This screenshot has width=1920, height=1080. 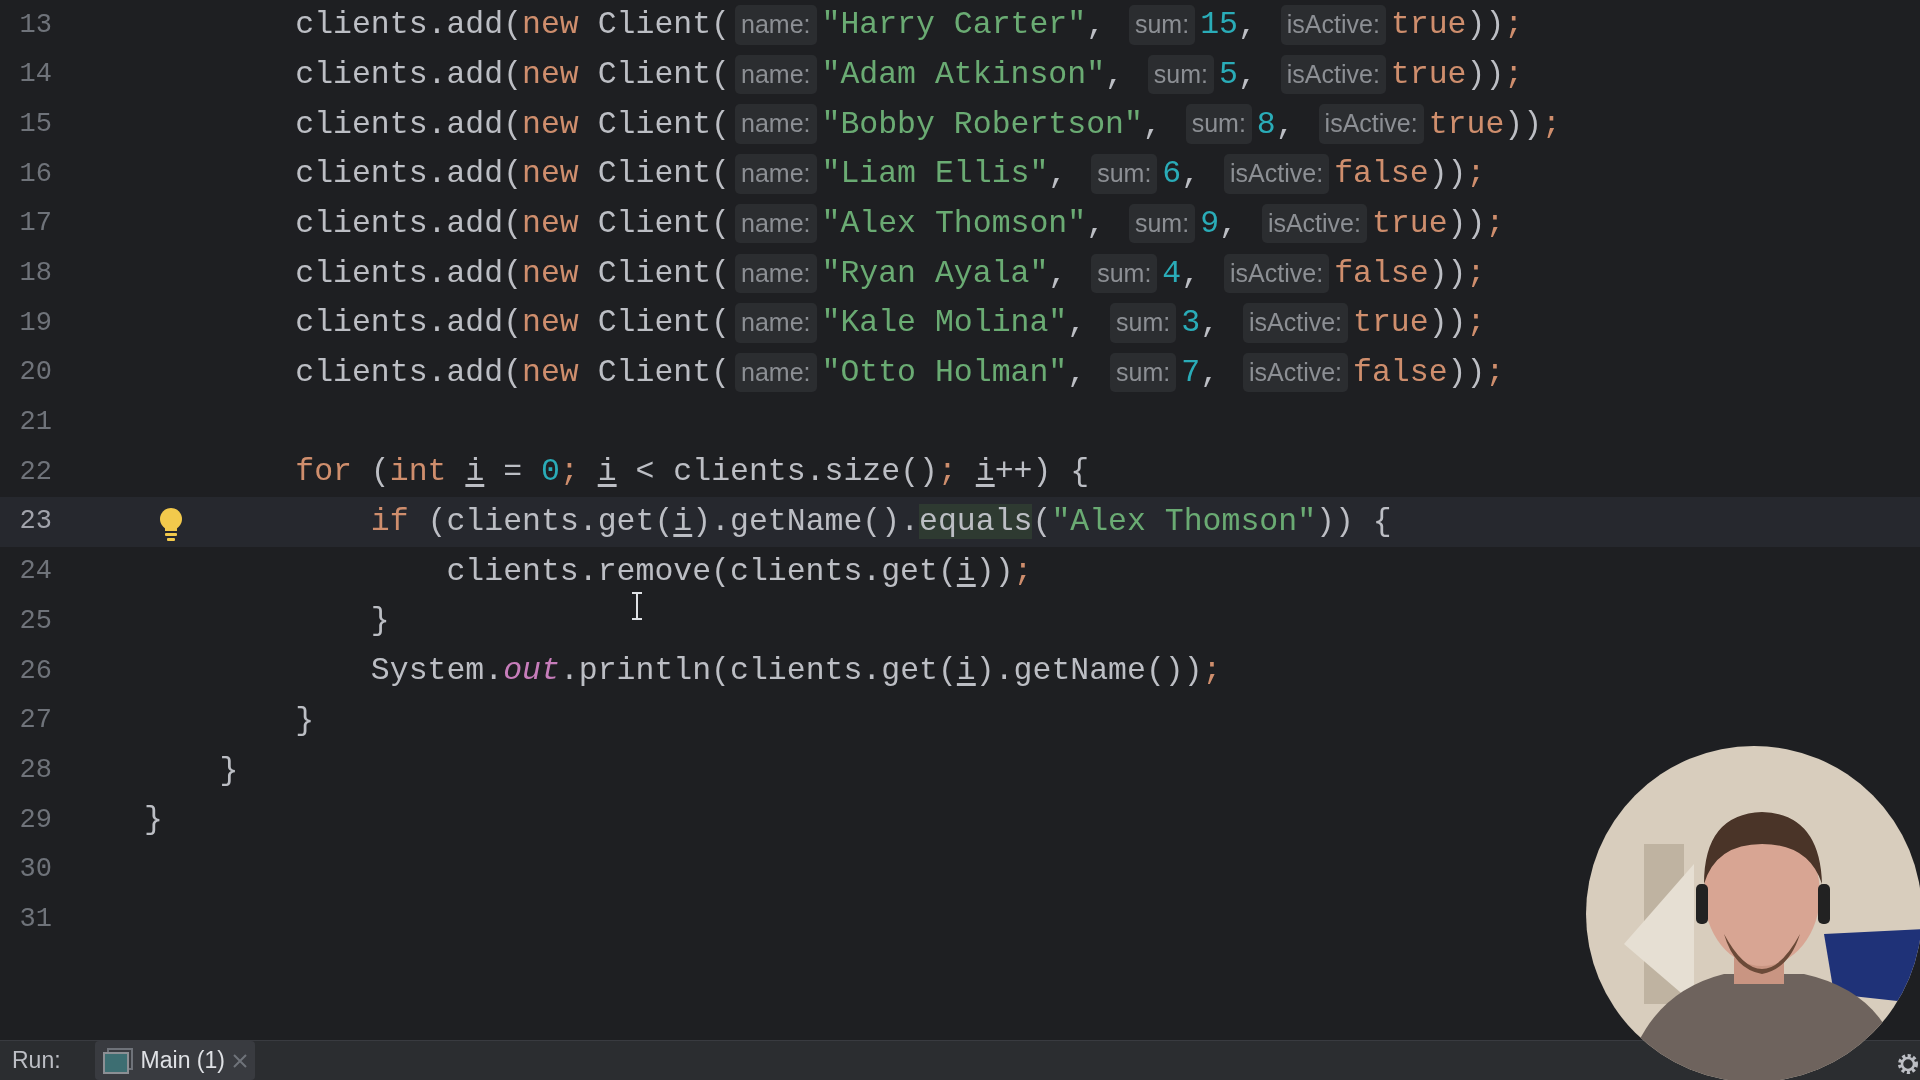 What do you see at coordinates (171, 525) in the screenshot?
I see `lightbulb-icon` at bounding box center [171, 525].